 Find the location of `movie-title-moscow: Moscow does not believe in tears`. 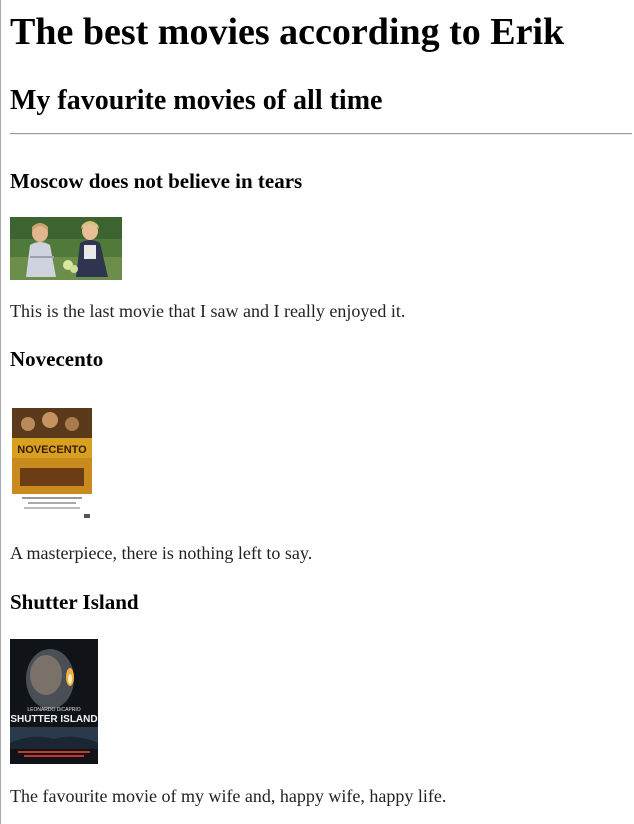

movie-title-moscow: Moscow does not believe in tears is located at coordinates (156, 181).